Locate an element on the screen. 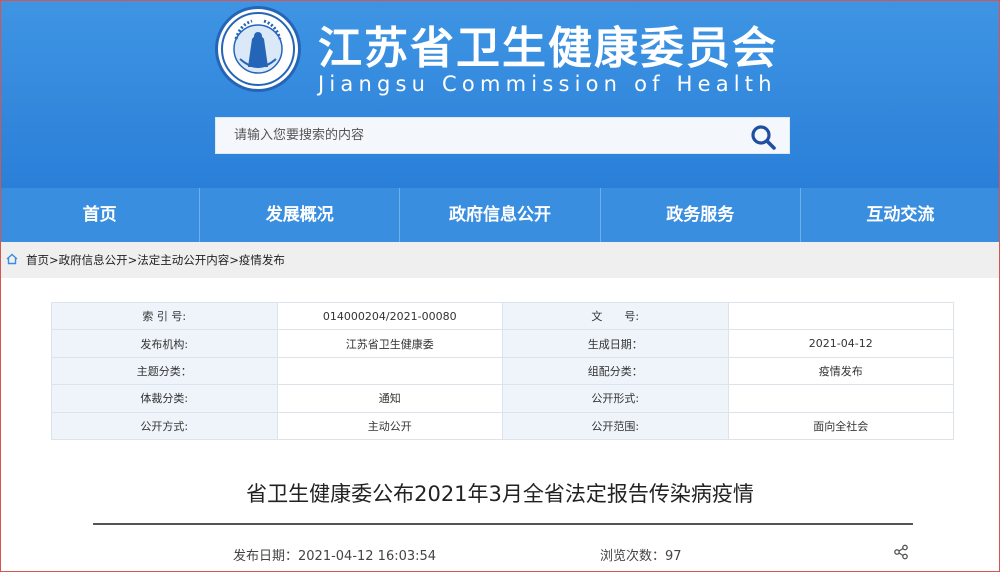 Image resolution: width=1000 pixels, height=572 pixels. nav-item-gov-info: 政府信息公开 is located at coordinates (500, 215).